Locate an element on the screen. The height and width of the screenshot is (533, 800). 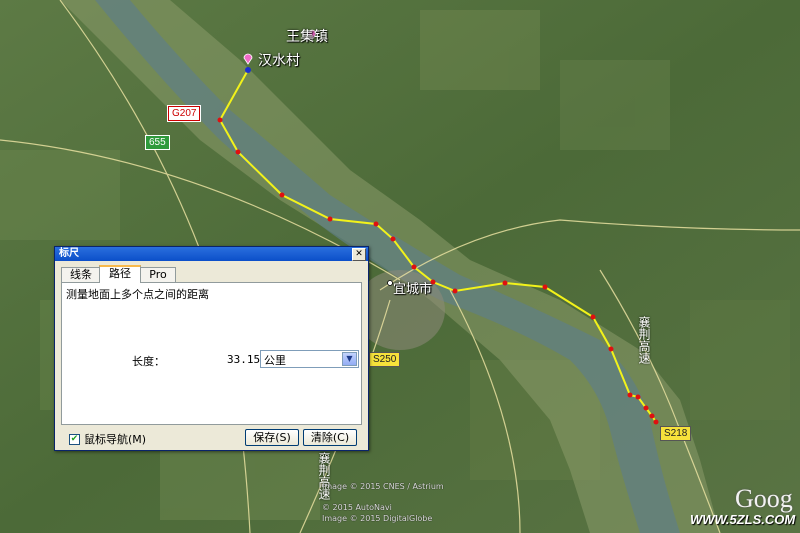
expressway-label-east: 襄荆高速 is located at coordinates (644, 340).